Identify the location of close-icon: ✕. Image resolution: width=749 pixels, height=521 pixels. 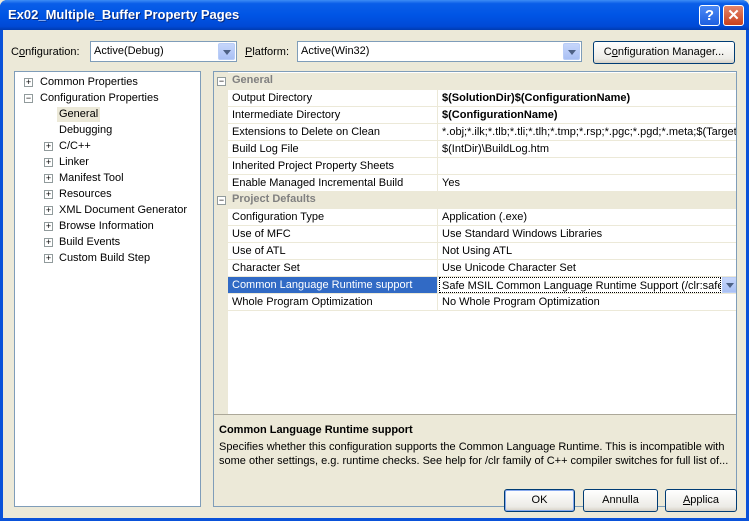
(733, 15).